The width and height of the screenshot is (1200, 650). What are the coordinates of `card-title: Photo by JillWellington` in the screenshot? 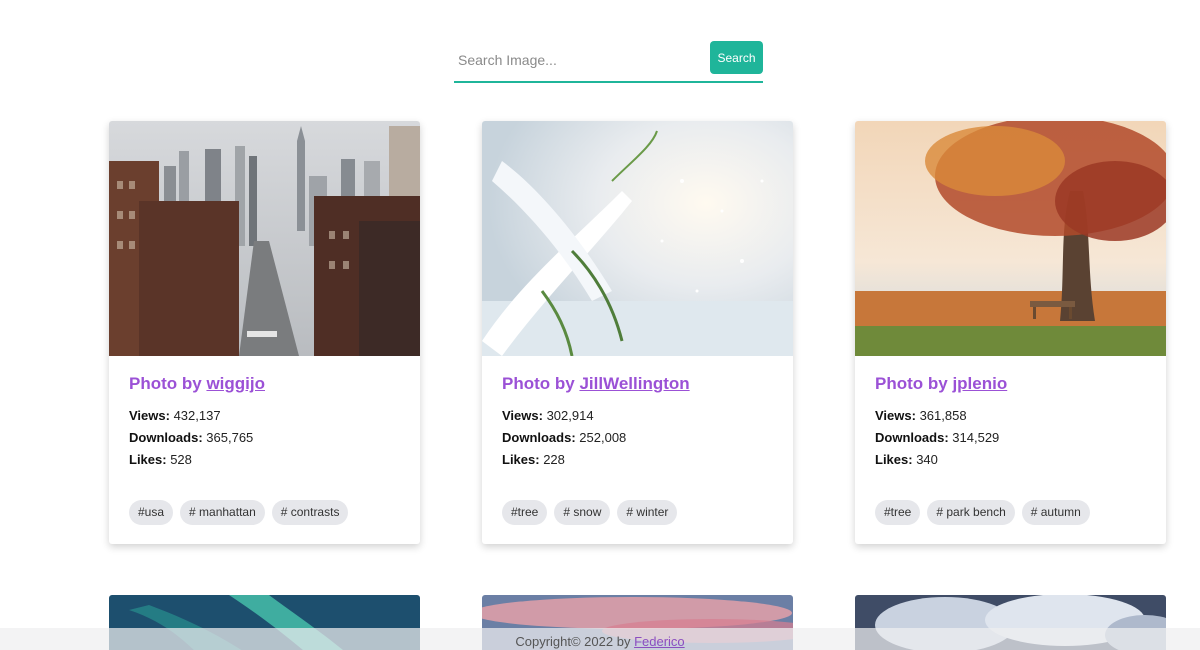 It's located at (596, 384).